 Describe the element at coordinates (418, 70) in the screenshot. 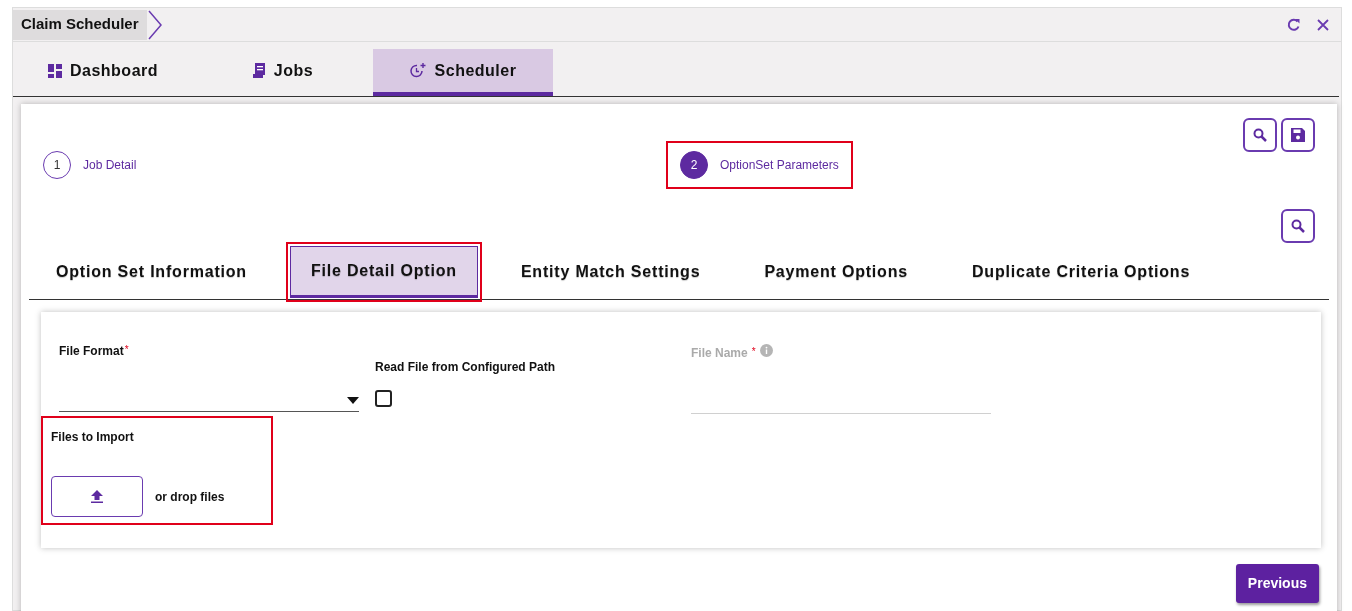

I see `clock-add-icon` at that location.